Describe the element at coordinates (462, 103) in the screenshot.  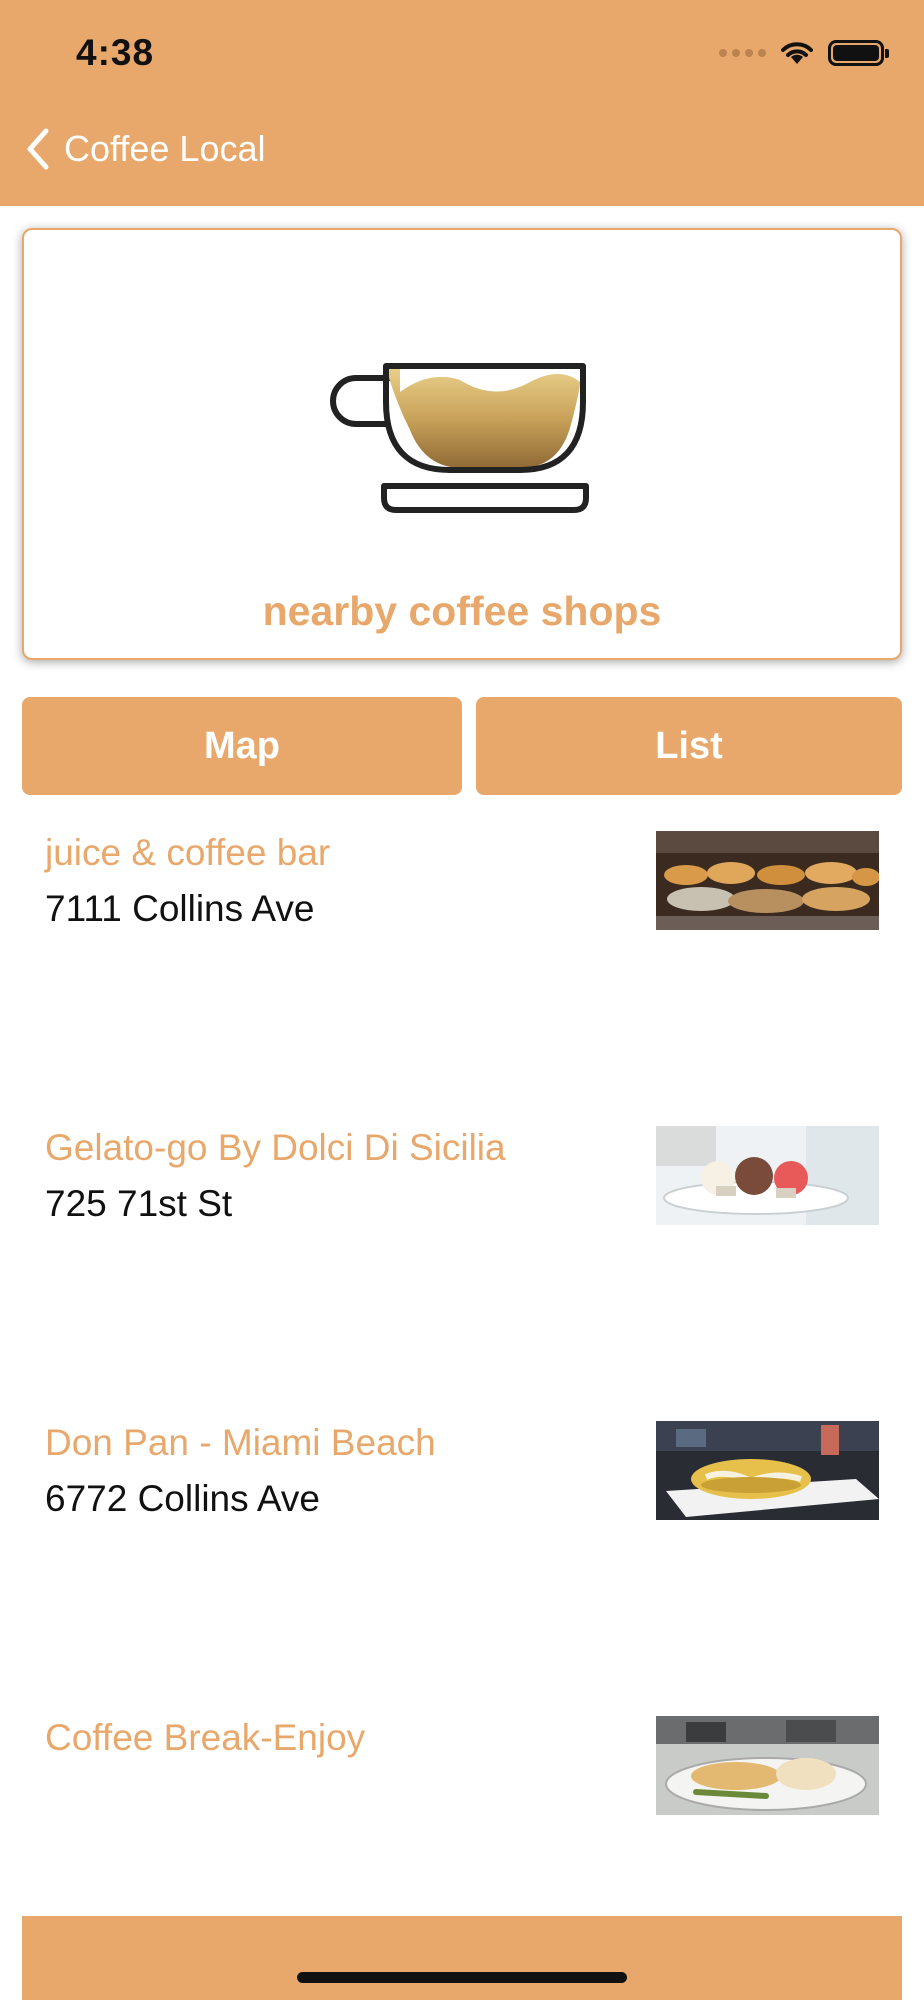
I see `navigation-bar: 4:38 Coffee Local` at that location.